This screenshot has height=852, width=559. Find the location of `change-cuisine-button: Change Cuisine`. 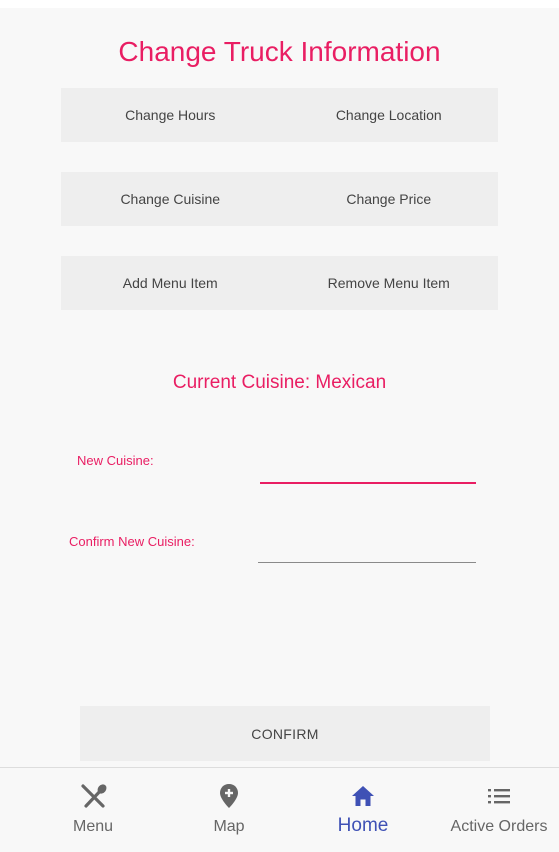

change-cuisine-button: Change Cuisine is located at coordinates (170, 199).